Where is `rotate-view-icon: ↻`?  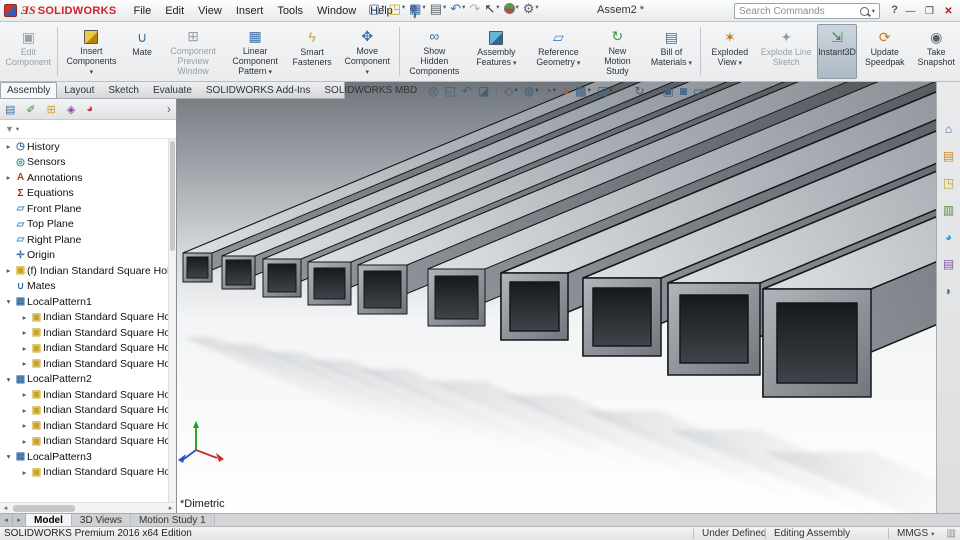
rotate-view-icon: ↻ is located at coordinates (639, 91).